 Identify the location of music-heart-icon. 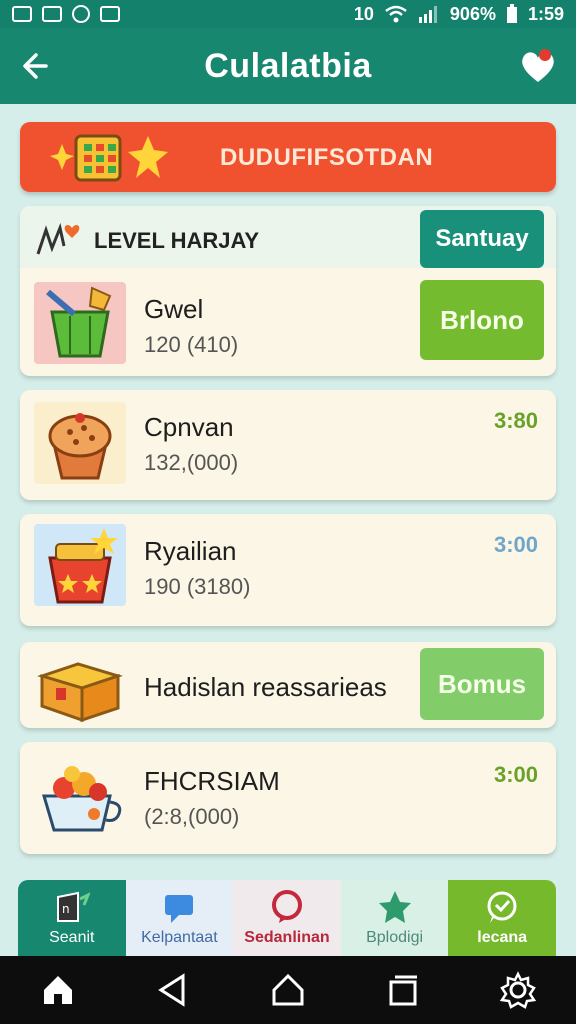
(60, 240).